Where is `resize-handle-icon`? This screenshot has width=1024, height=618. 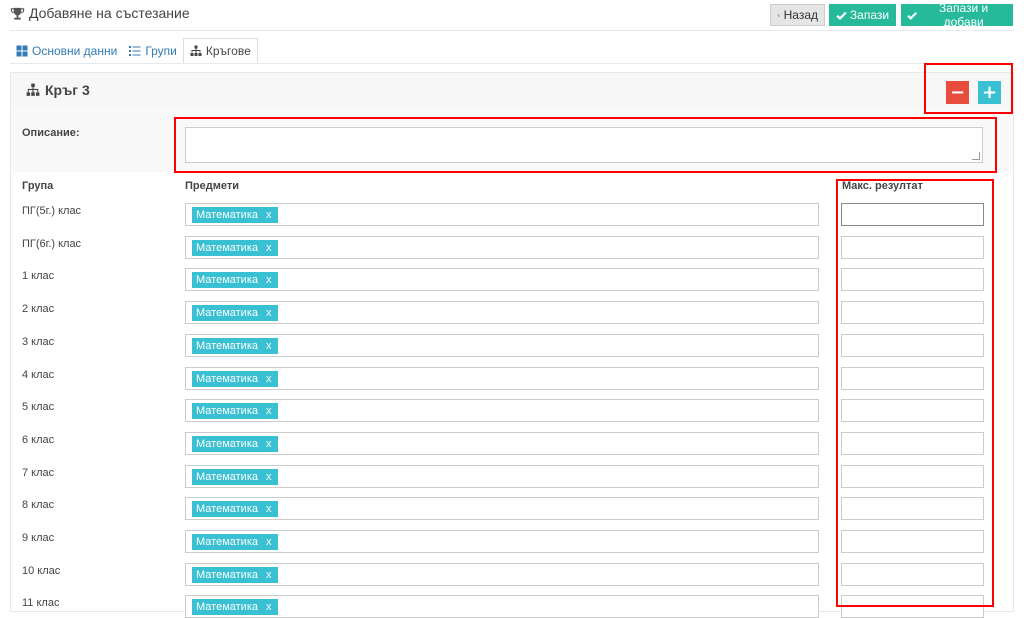
resize-handle-icon is located at coordinates (976, 156).